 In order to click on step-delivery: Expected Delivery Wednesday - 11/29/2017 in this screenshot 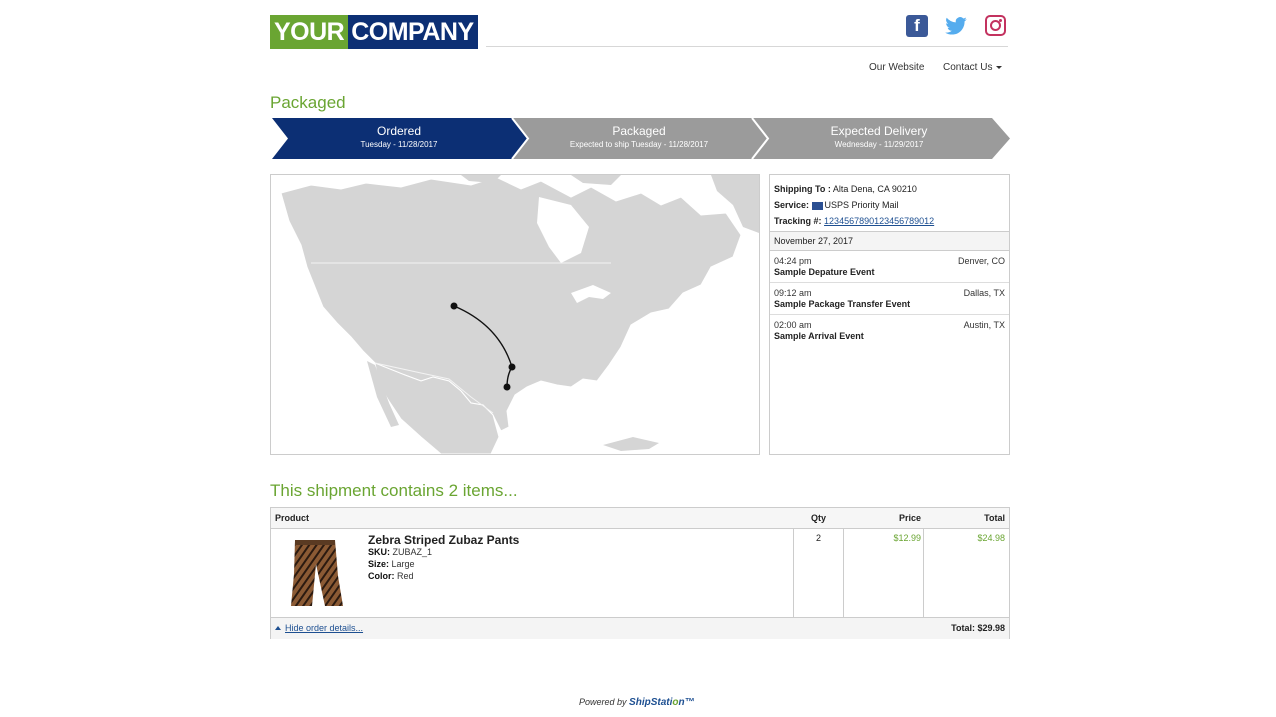, I will do `click(879, 138)`.